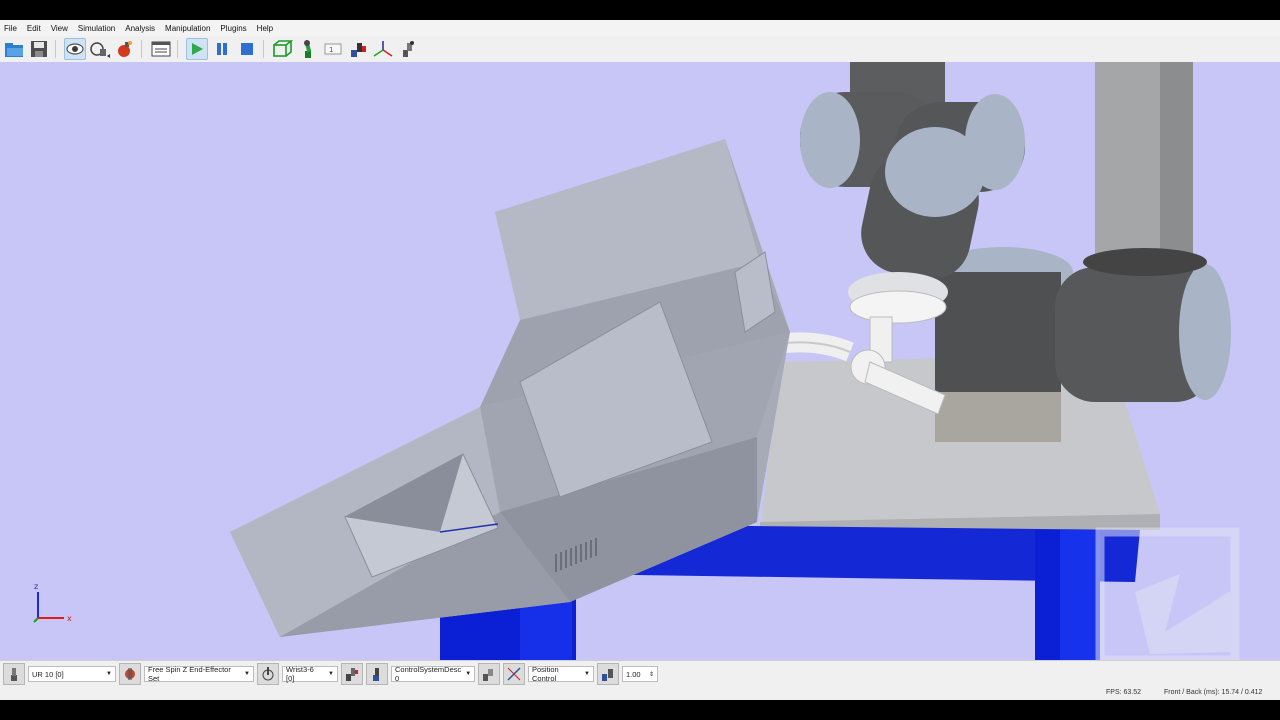 The image size is (1280, 720). What do you see at coordinates (189, 674) in the screenshot?
I see `end-effector-select-value: Free Spin Z End-Effector Set` at bounding box center [189, 674].